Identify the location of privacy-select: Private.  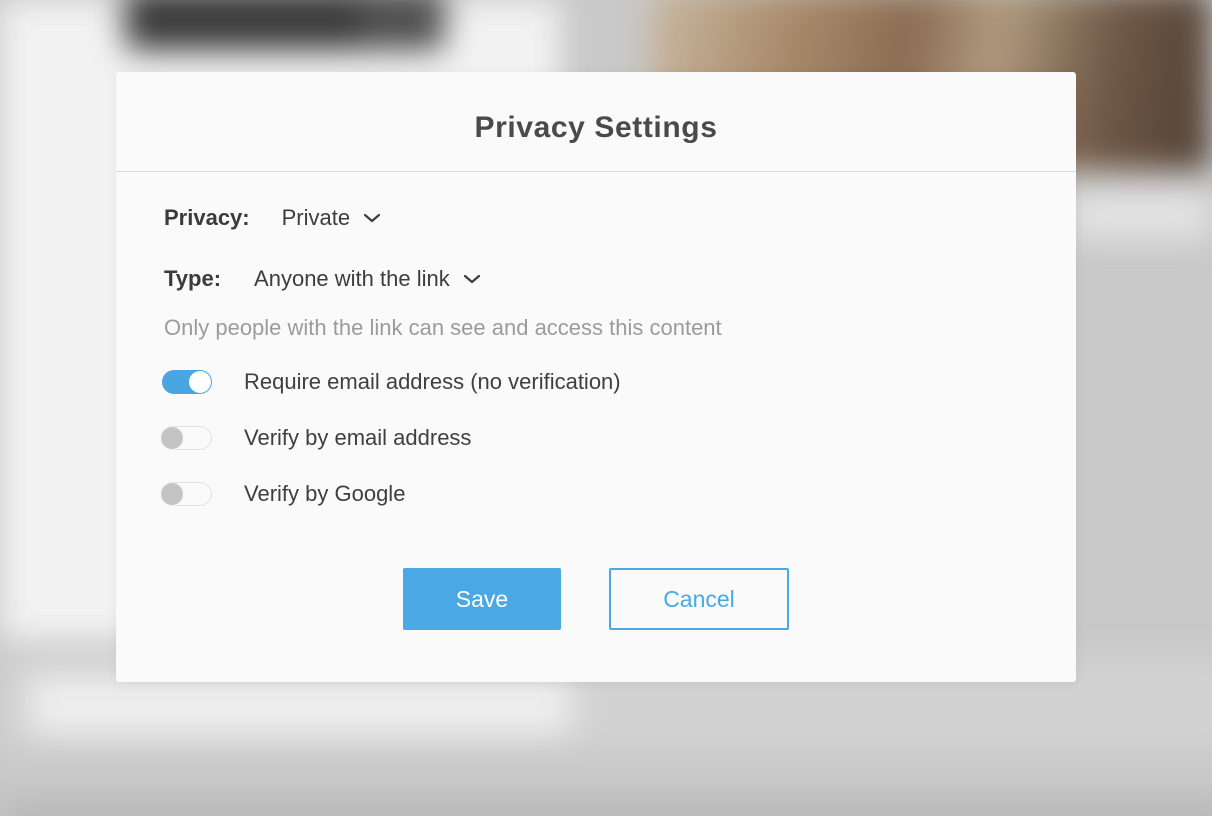
(332, 218).